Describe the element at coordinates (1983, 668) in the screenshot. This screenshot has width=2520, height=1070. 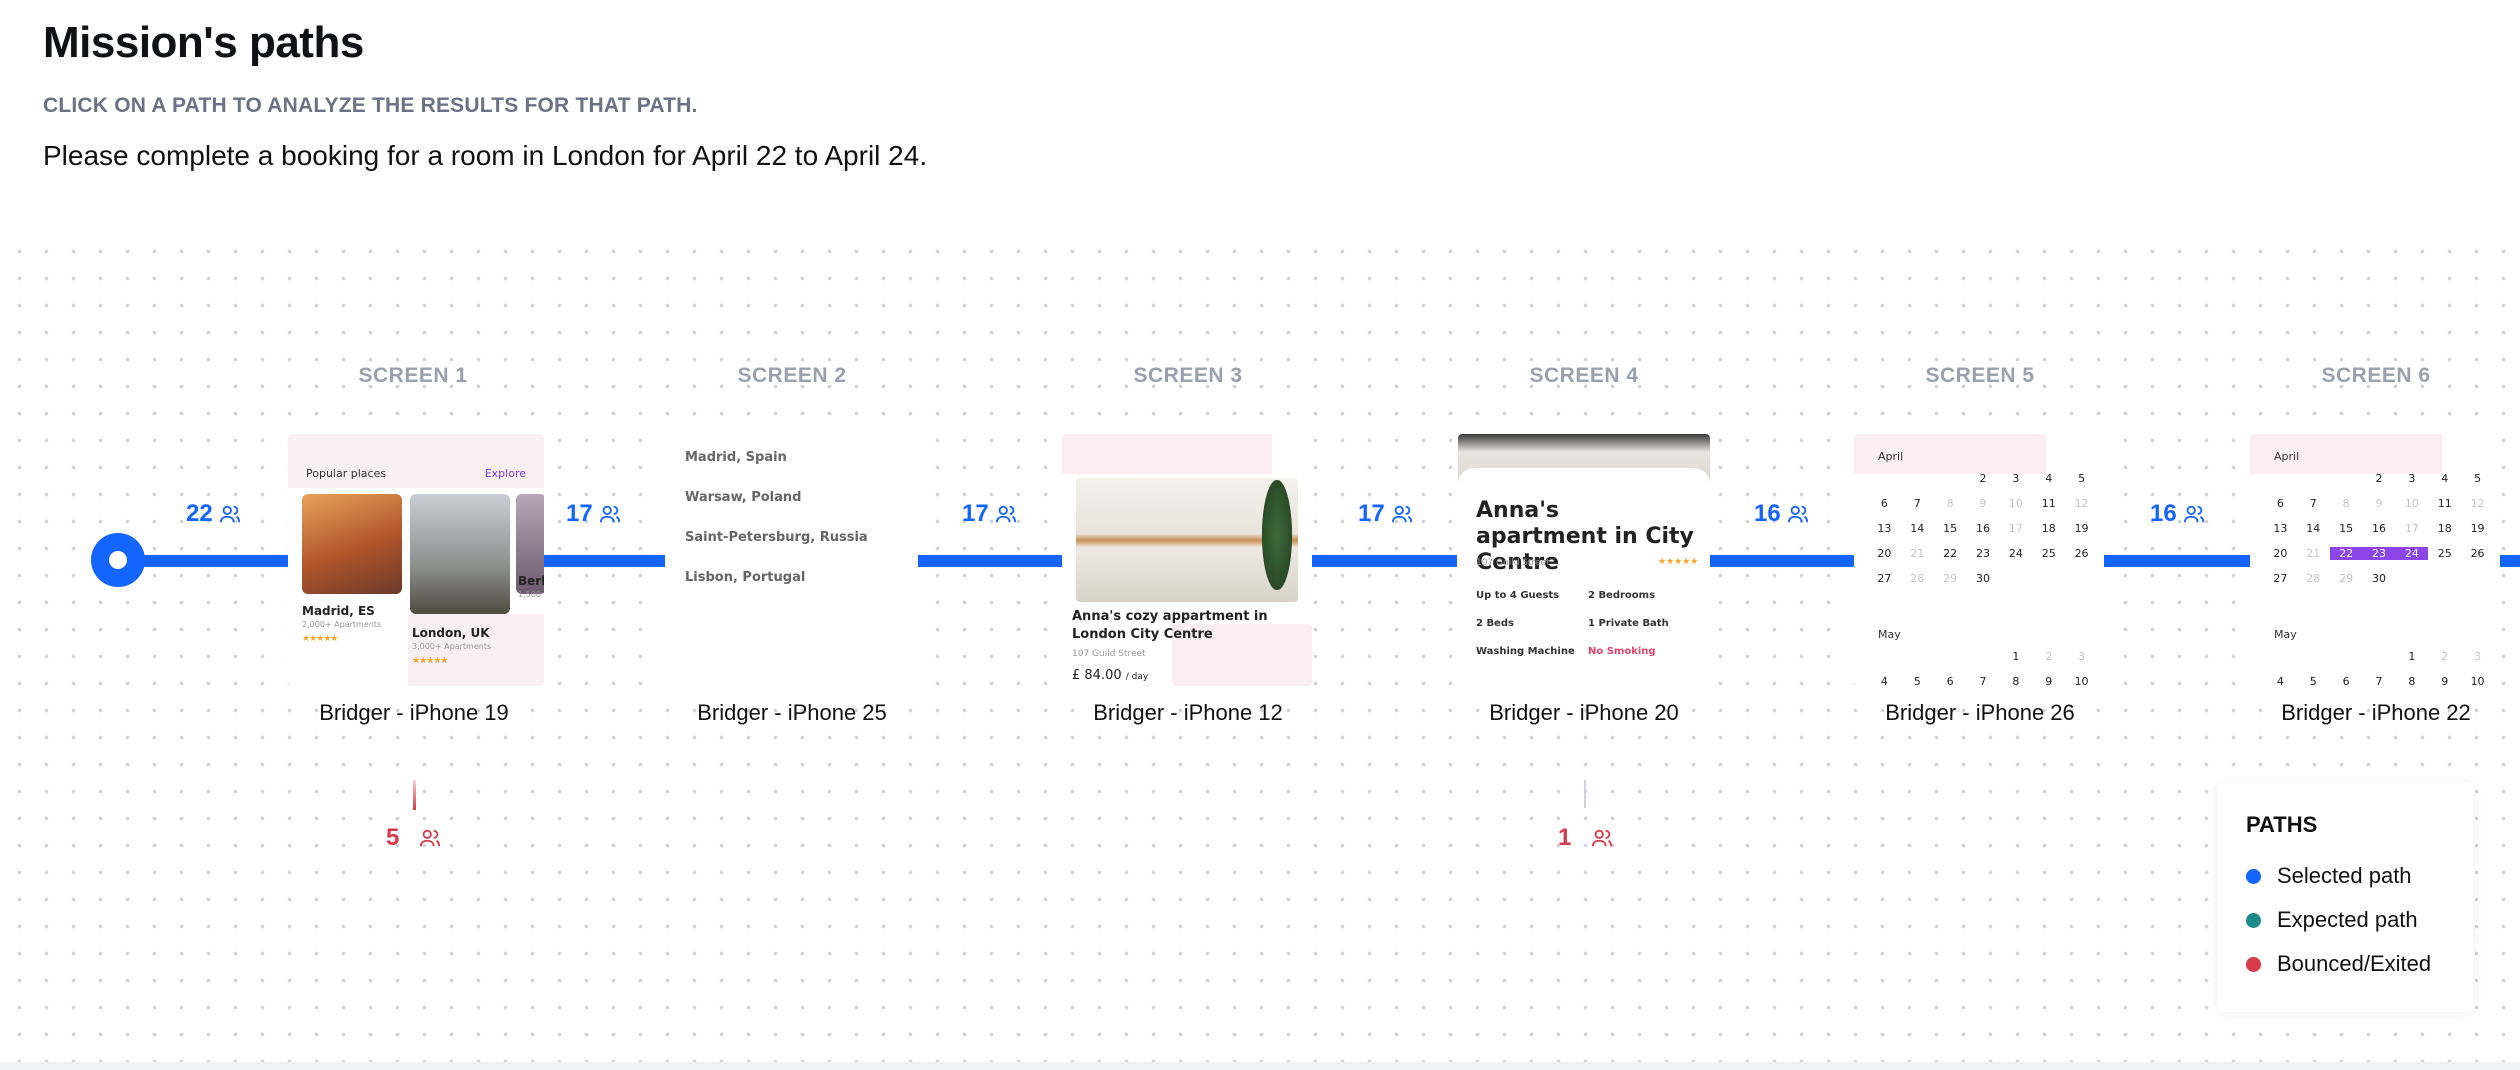
I see `calendar-may-grid: 1 2 3 4 5 6 7 8 9 10` at that location.